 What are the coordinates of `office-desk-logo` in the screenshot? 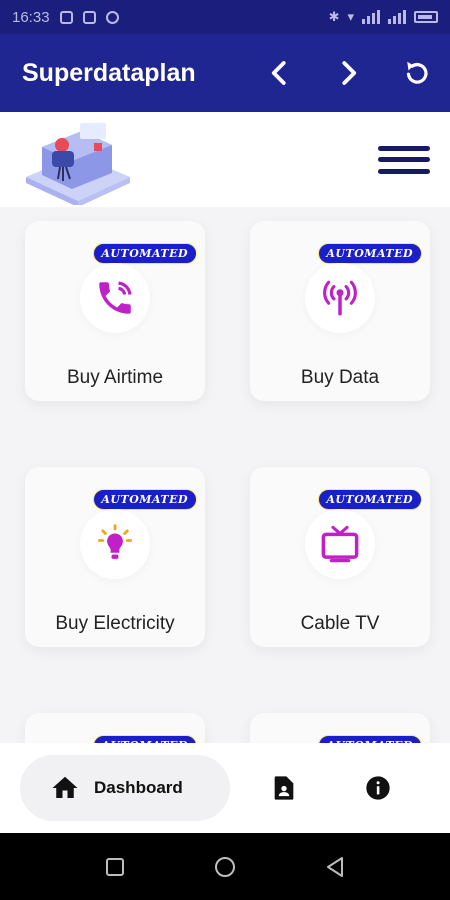 It's located at (78, 160).